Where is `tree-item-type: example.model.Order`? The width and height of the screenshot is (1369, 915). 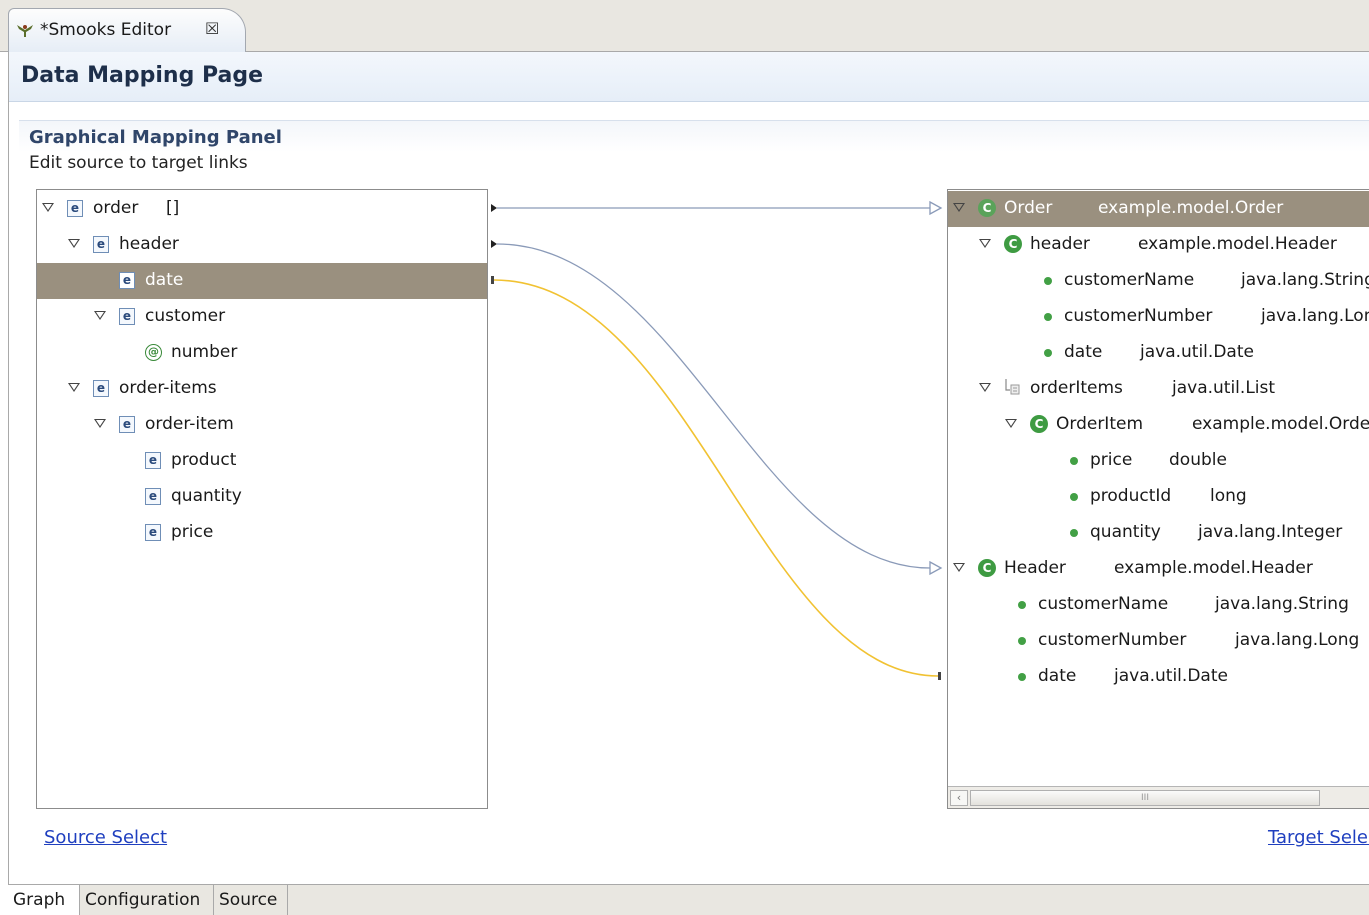
tree-item-type: example.model.Order is located at coordinates (1191, 208).